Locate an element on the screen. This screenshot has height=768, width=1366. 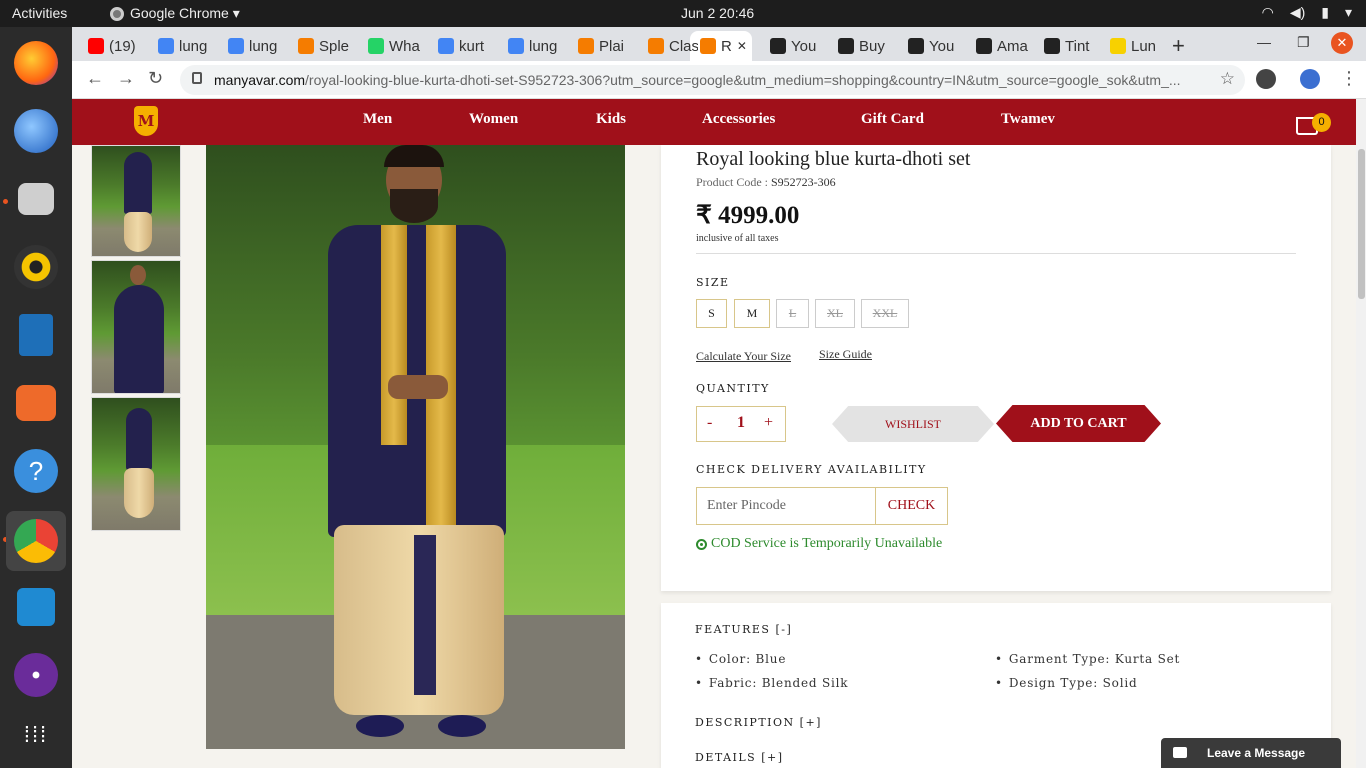
thunderbird-icon is located at coordinates (36, 131).